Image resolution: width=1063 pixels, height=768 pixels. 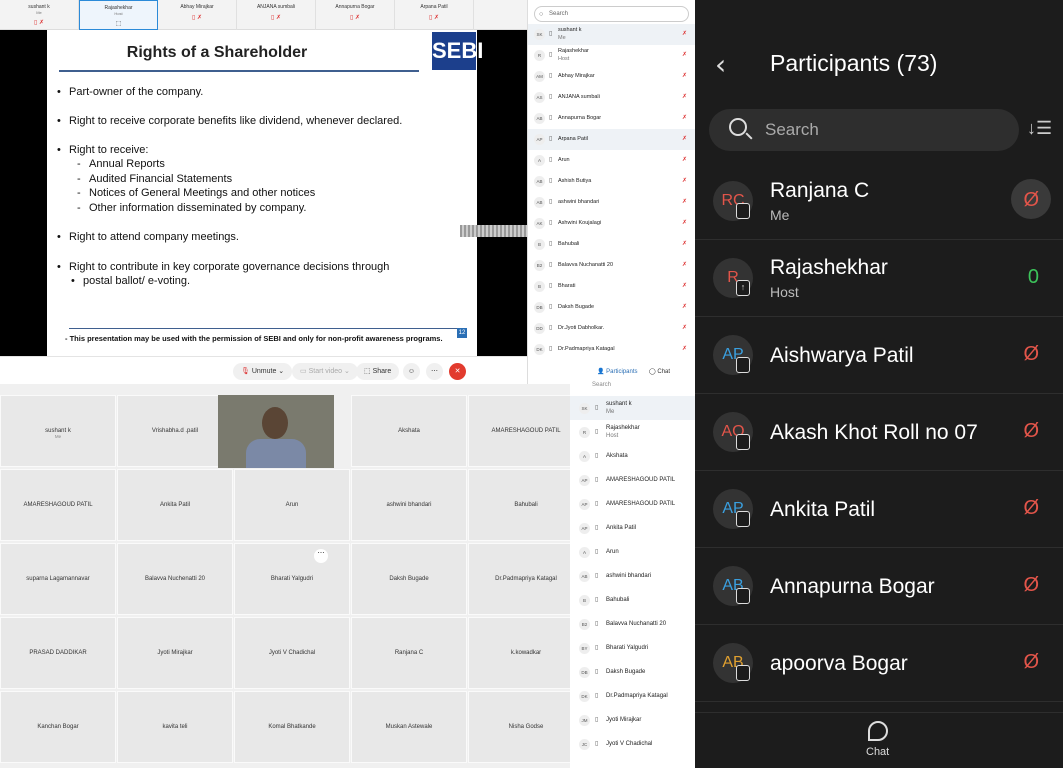 I want to click on list-item: AP ▯ Arpana Patil ✗, so click(x=611, y=139).